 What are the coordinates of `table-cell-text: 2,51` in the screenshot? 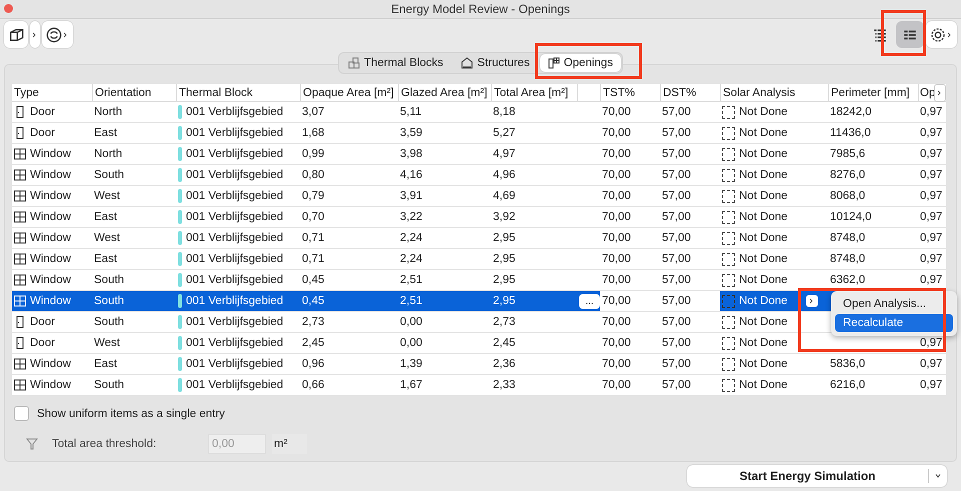 It's located at (411, 280).